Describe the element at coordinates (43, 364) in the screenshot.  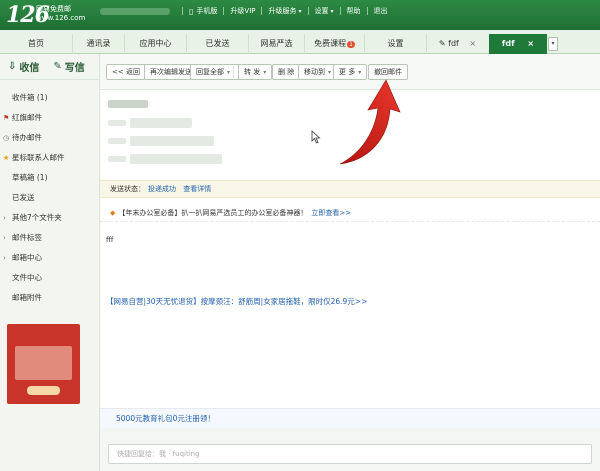
I see `sidebar-ad-banner` at that location.